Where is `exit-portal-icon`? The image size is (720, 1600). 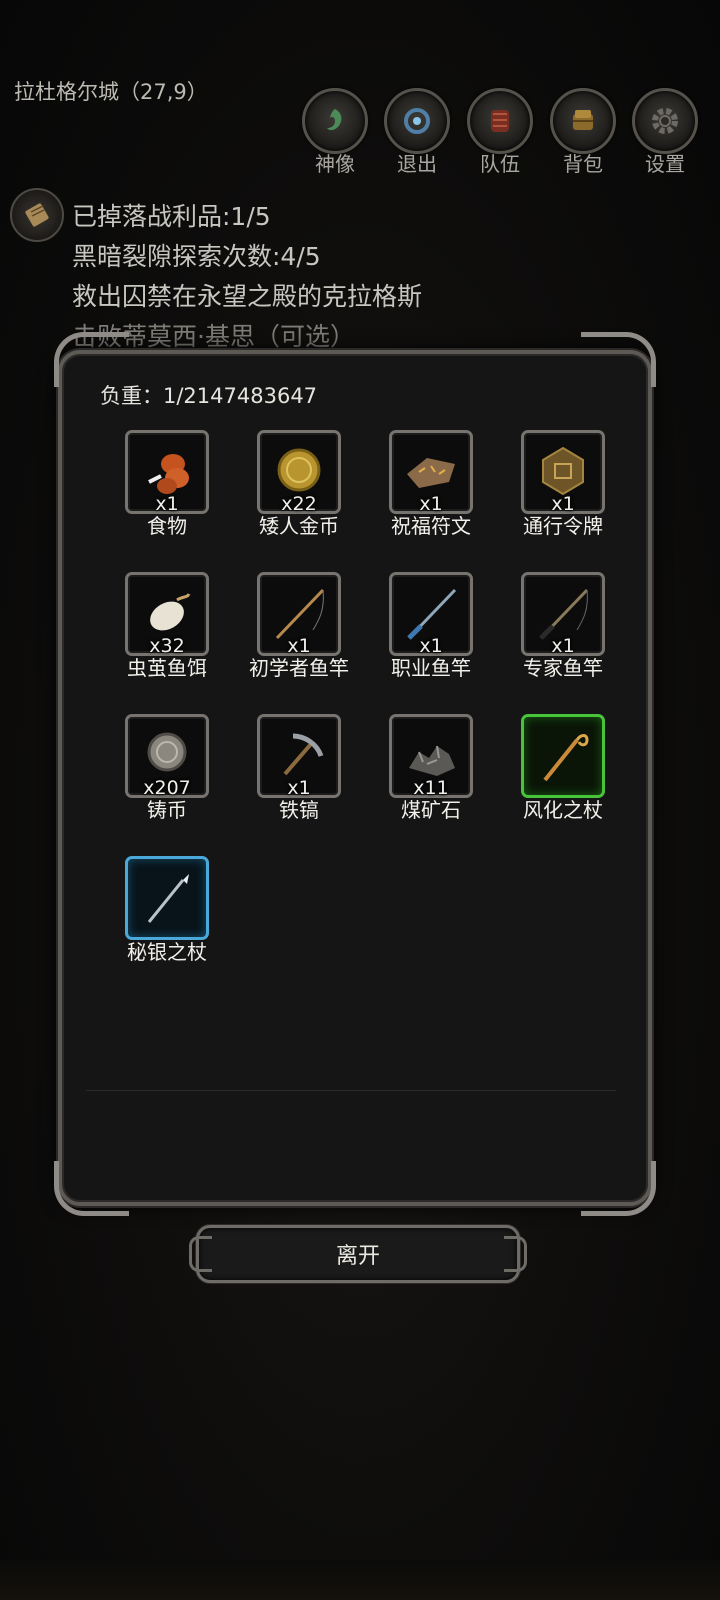 exit-portal-icon is located at coordinates (417, 121).